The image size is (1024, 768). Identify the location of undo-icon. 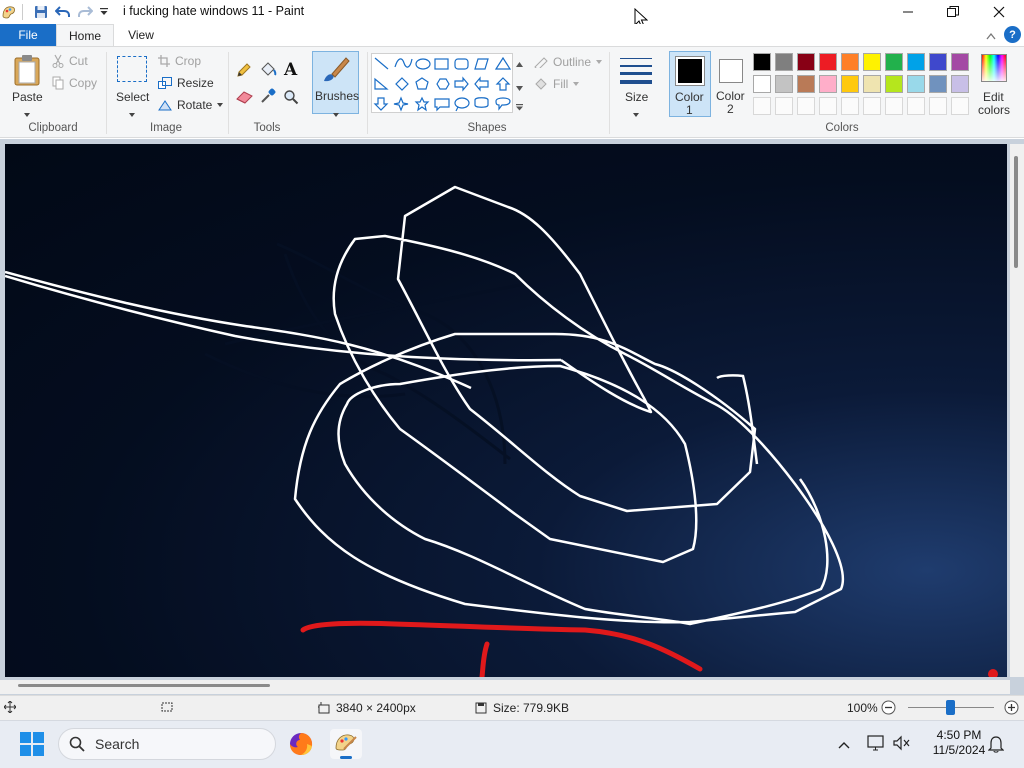
(63, 12).